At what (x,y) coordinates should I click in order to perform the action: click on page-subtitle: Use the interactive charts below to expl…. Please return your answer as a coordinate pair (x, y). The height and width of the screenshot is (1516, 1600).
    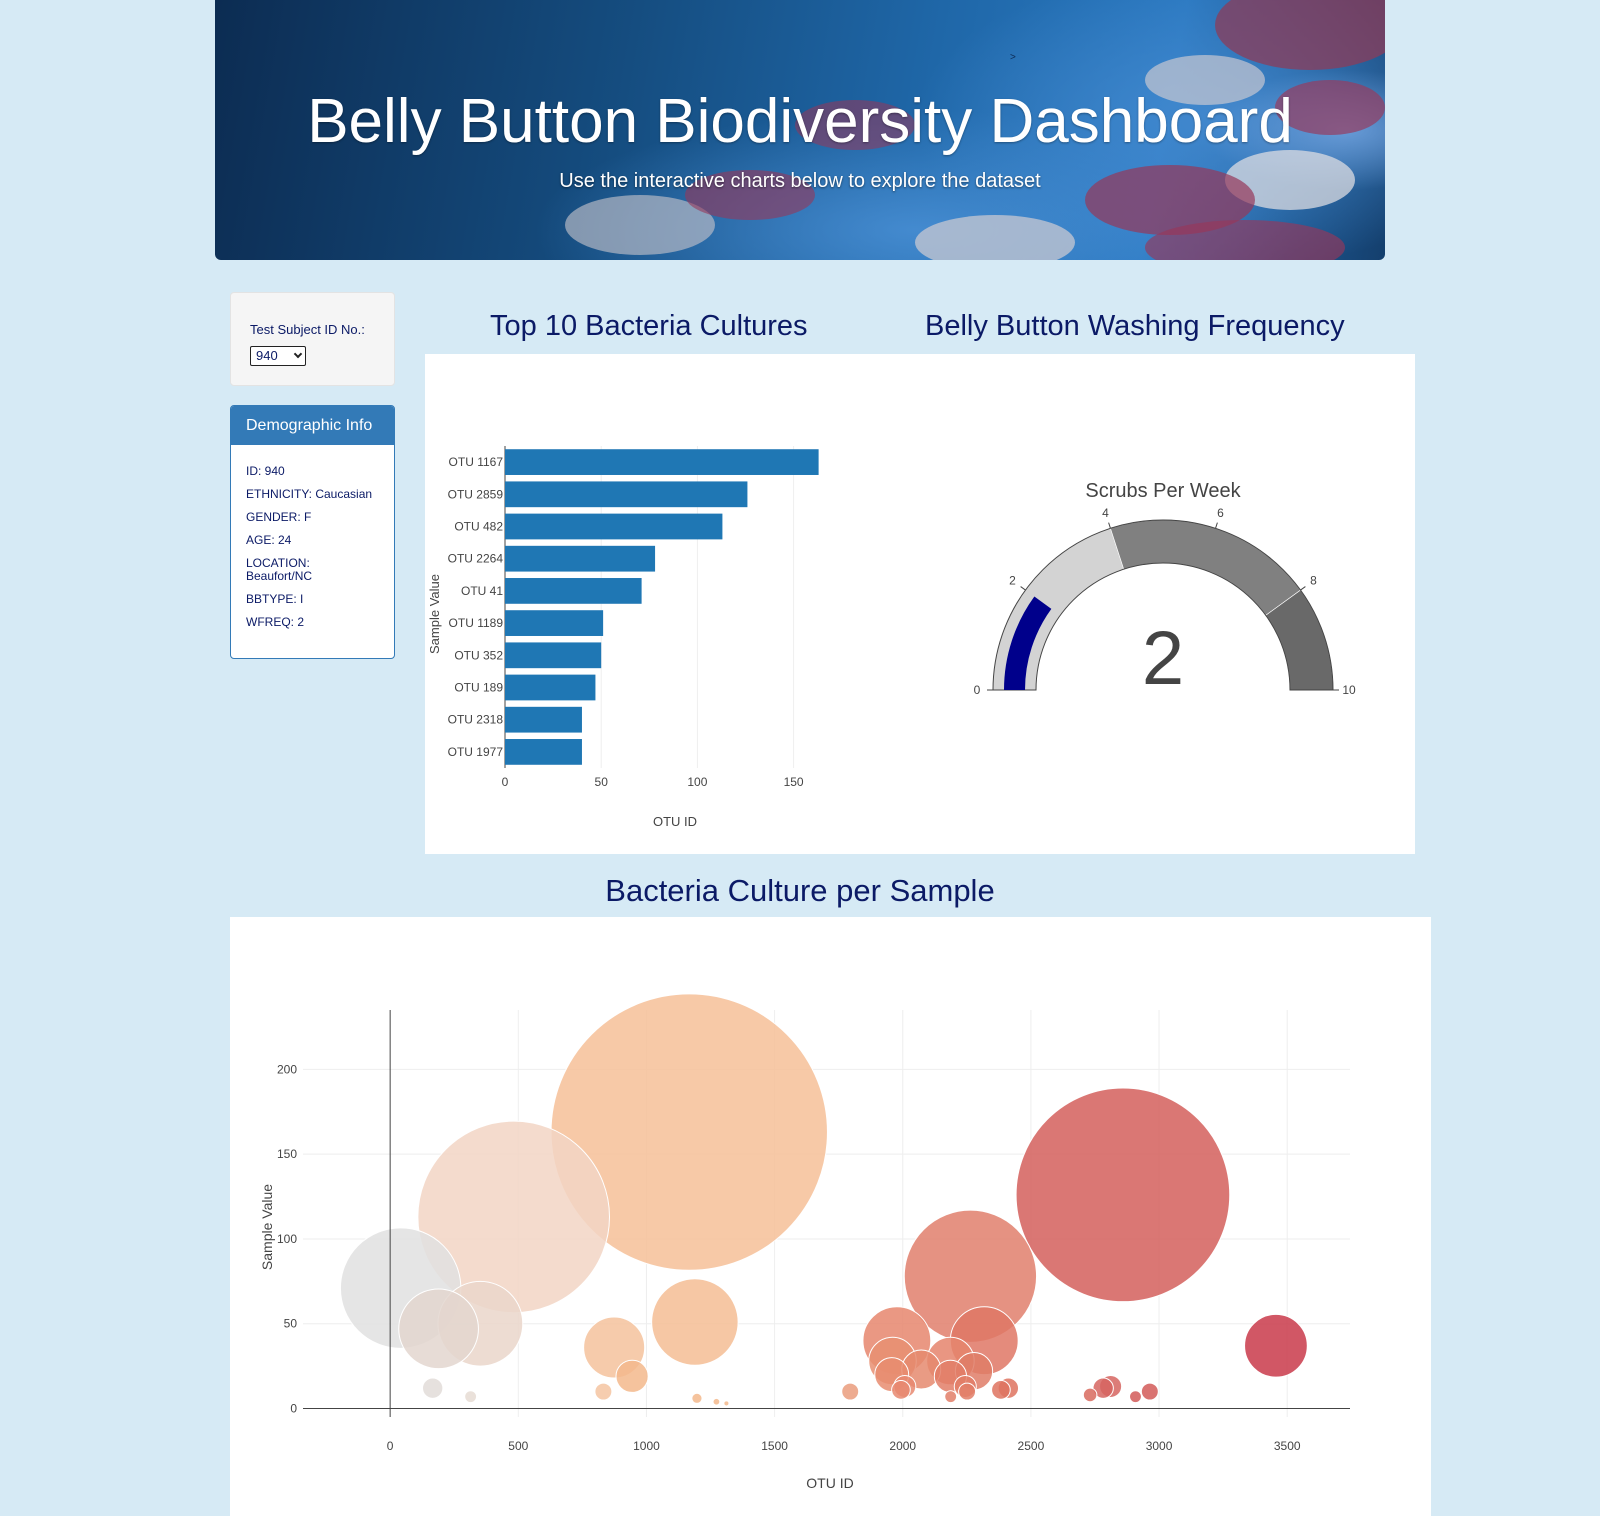
    Looking at the image, I should click on (800, 181).